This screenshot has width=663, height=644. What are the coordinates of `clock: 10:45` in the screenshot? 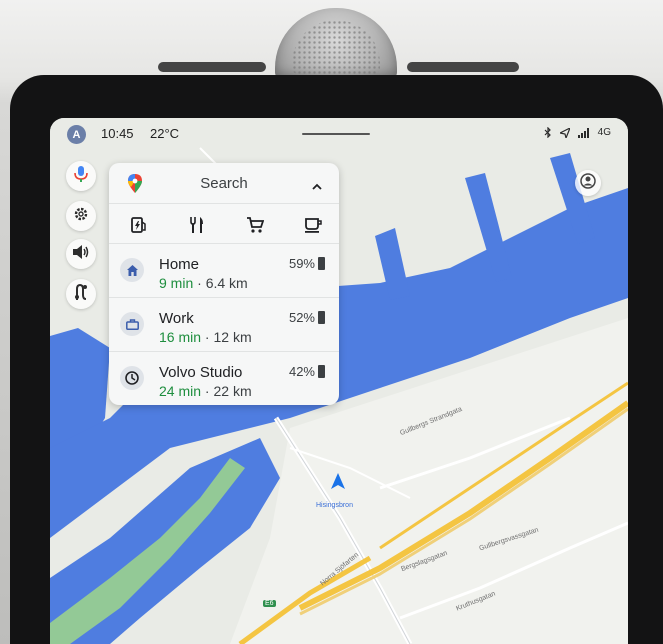 It's located at (117, 133).